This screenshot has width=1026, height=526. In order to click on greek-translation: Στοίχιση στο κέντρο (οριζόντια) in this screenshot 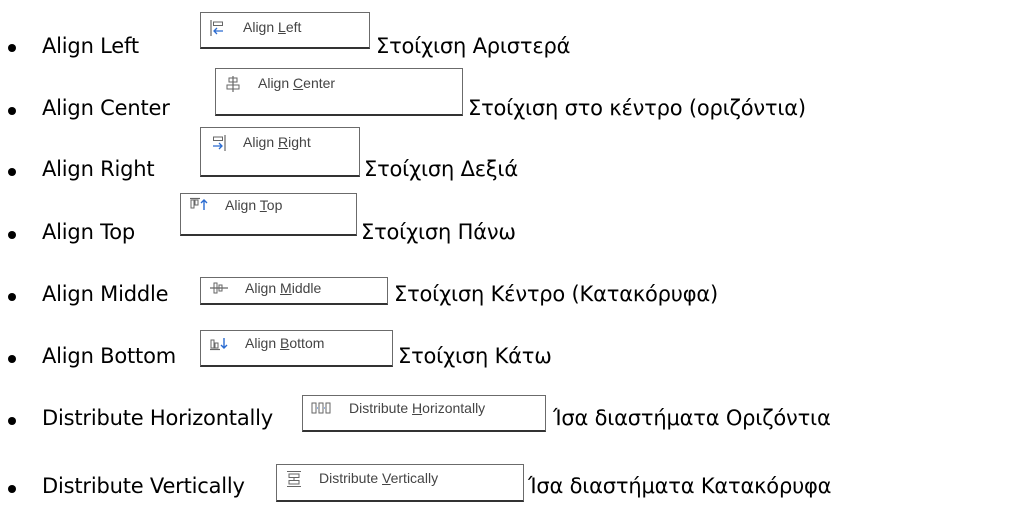, I will do `click(637, 108)`.